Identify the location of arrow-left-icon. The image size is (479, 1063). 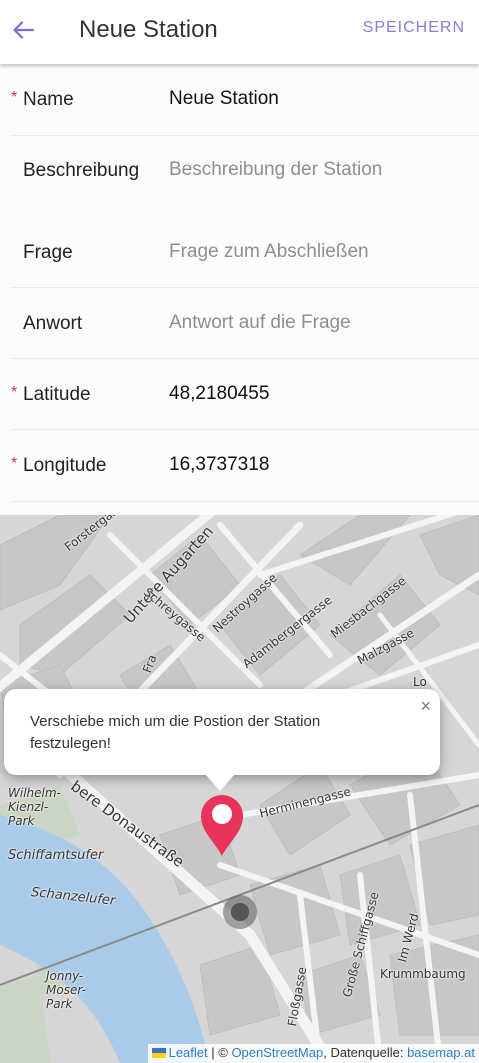
(23, 30).